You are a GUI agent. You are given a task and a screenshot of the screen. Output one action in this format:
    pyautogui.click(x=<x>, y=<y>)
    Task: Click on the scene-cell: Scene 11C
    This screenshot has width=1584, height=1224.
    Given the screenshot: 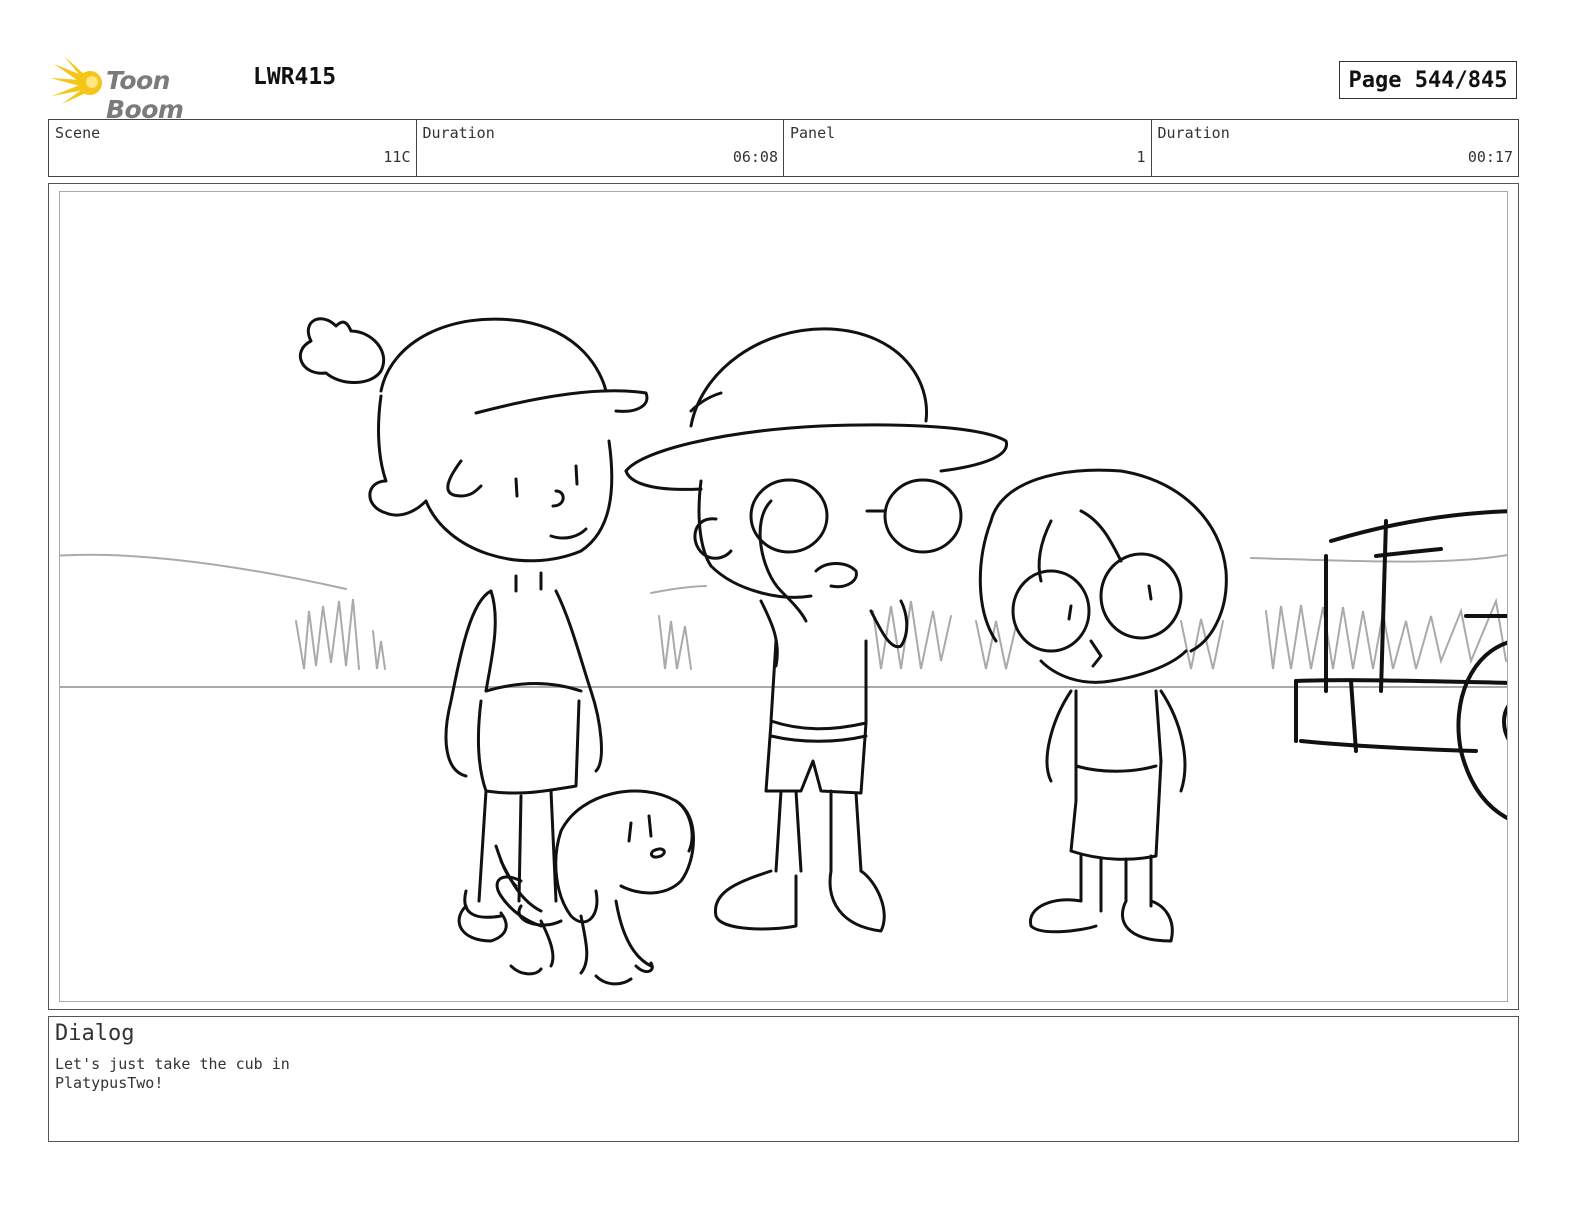 What is the action you would take?
    pyautogui.click(x=233, y=148)
    